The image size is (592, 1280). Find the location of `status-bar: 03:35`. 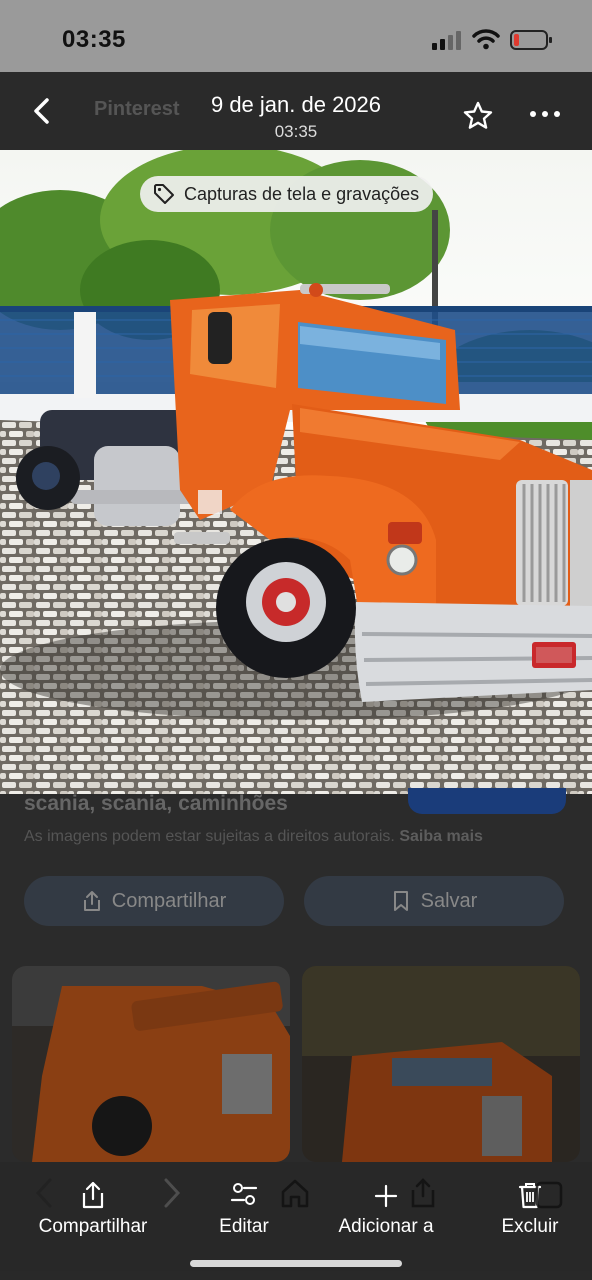

status-bar: 03:35 is located at coordinates (296, 36).